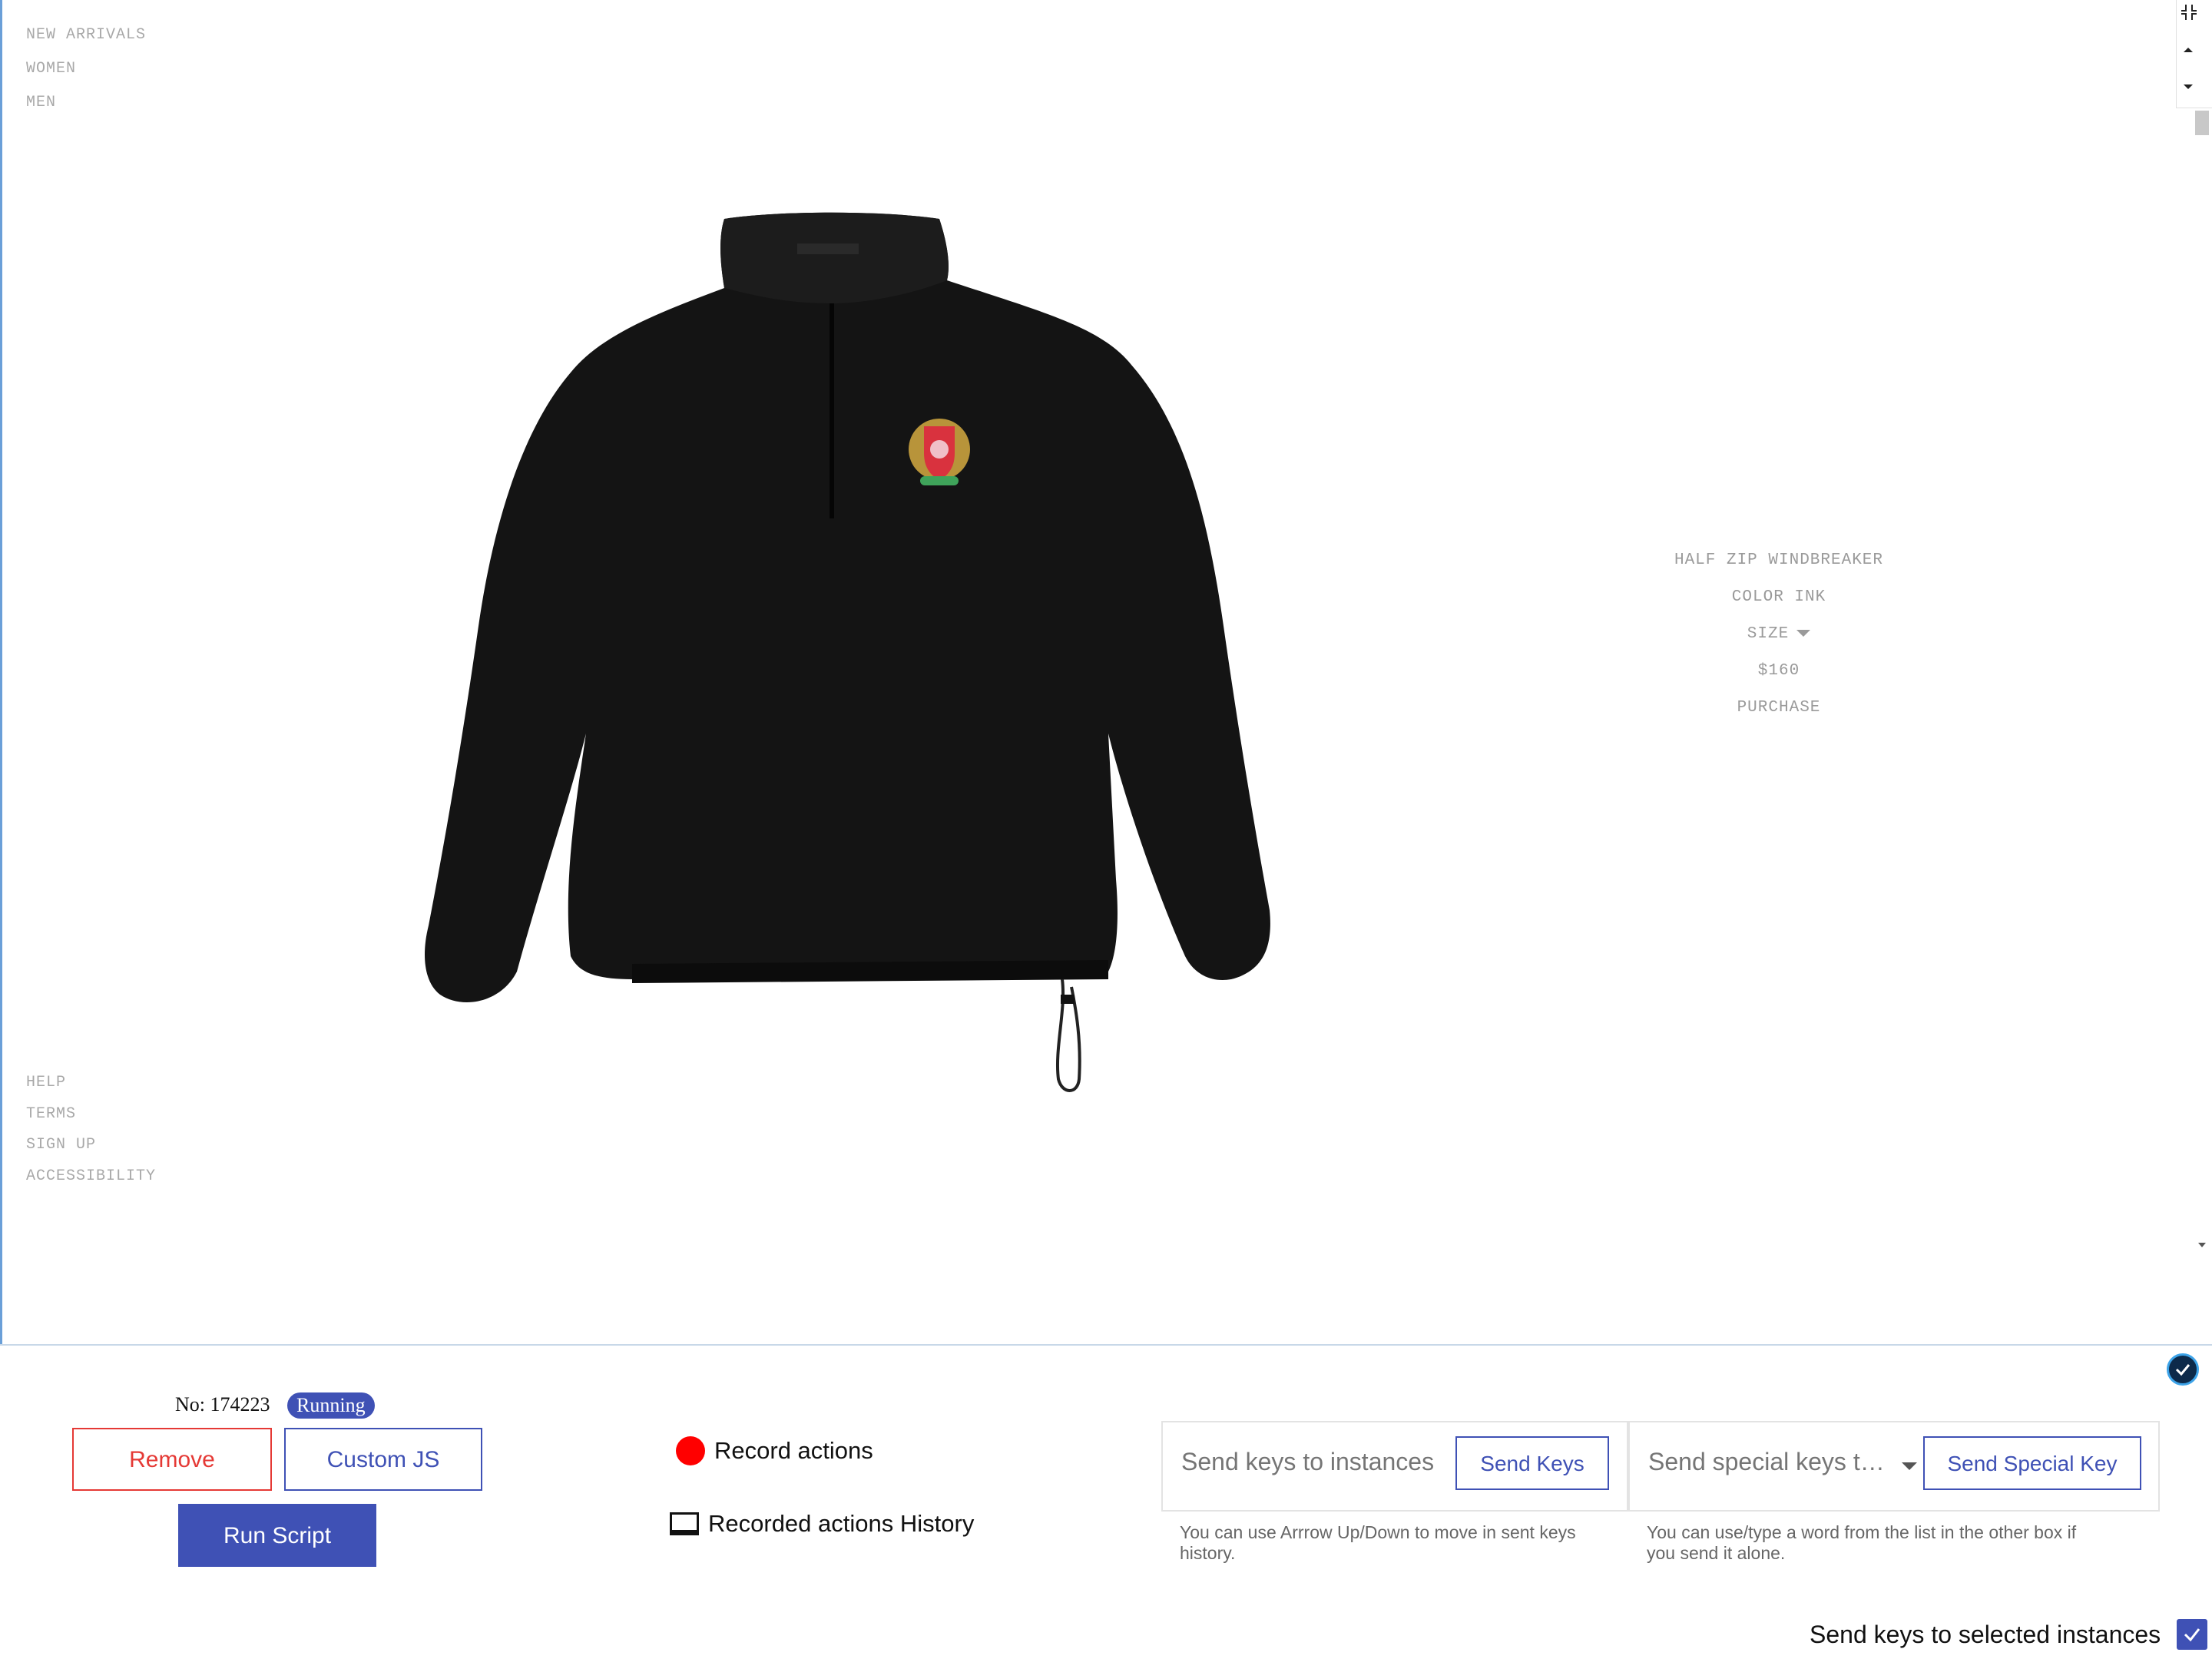 This screenshot has width=2212, height=1659. What do you see at coordinates (172, 1459) in the screenshot?
I see `remove-button: Remove` at bounding box center [172, 1459].